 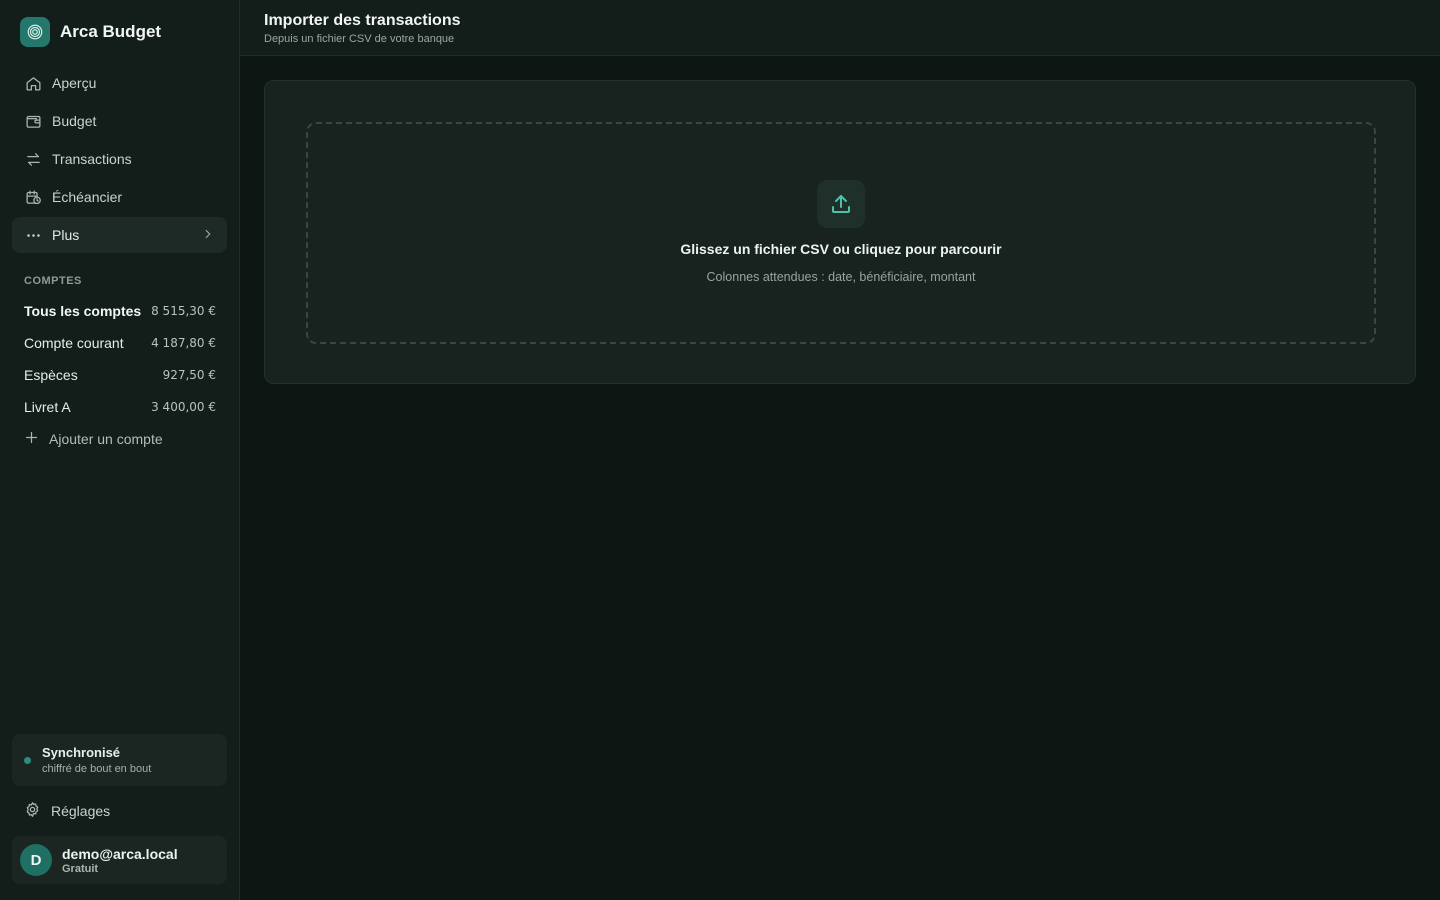 I want to click on sync-title: Synchronisé, so click(x=81, y=752).